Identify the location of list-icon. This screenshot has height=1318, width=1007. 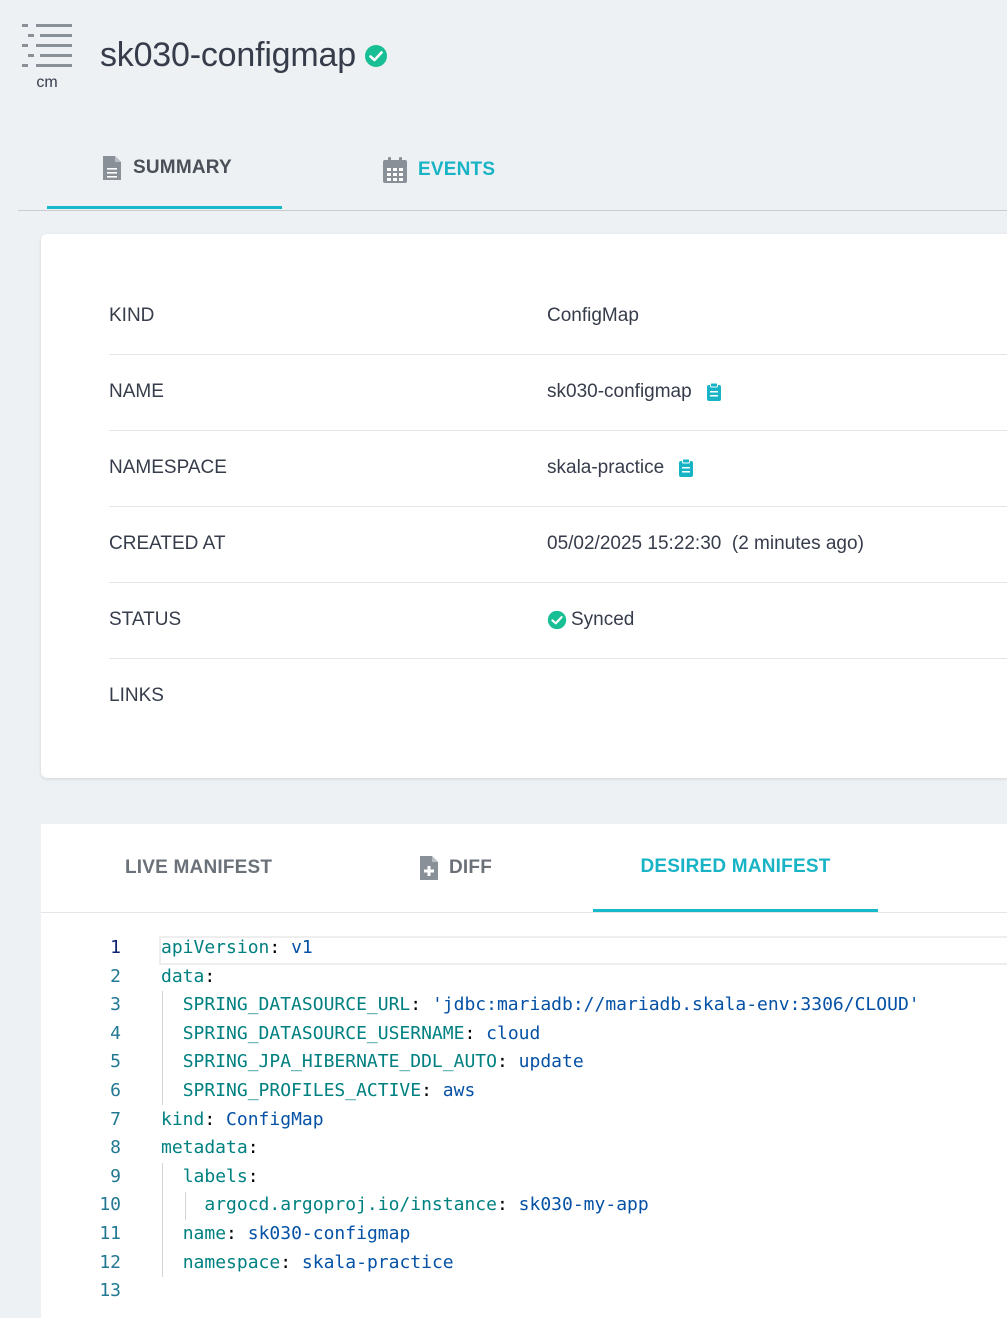
(47, 45).